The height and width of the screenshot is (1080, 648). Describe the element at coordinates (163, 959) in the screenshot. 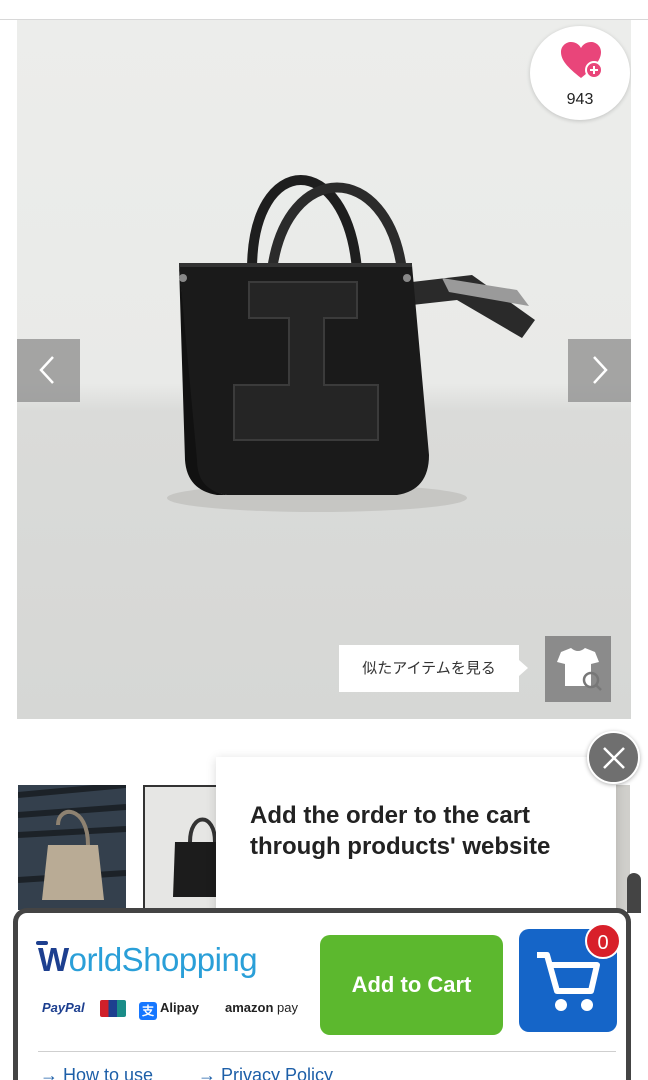

I see `logo-rest: orldShopping` at that location.